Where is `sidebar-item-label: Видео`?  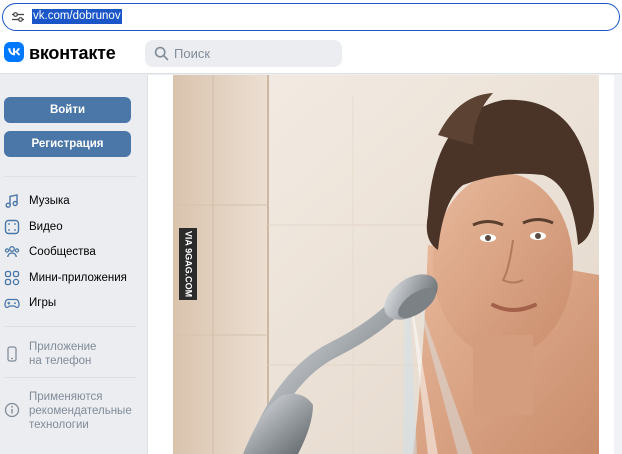 sidebar-item-label: Видео is located at coordinates (46, 227).